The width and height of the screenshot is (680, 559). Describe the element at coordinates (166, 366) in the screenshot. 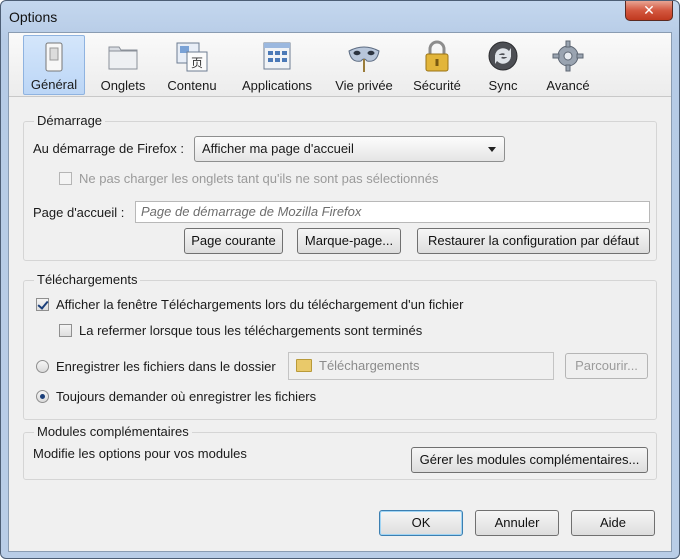

I see `save-to-folder-label: Enregistrer les fichiers dans le dossier` at that location.